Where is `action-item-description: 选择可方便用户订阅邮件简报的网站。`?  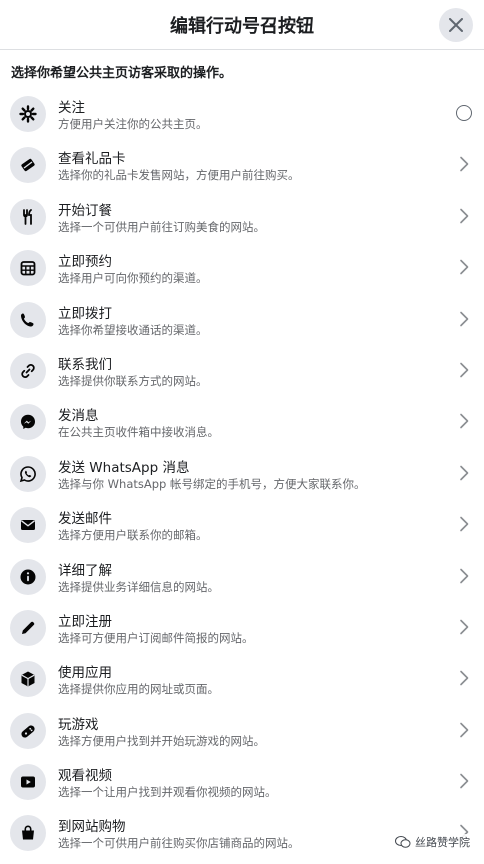 action-item-description: 选择可方便用户订阅邮件简报的网站。 is located at coordinates (156, 637).